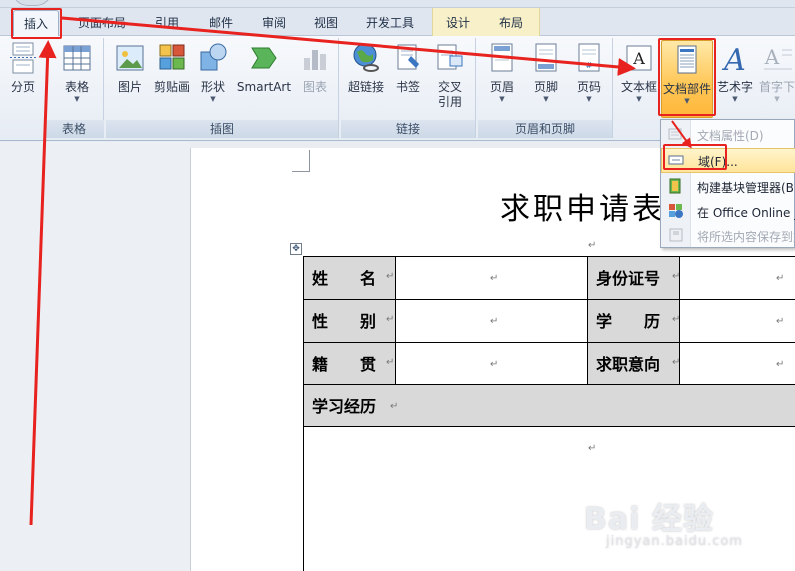 The height and width of the screenshot is (571, 795). What do you see at coordinates (746, 188) in the screenshot?
I see `menu-item-label: 构建基块管理器(B)` at bounding box center [746, 188].